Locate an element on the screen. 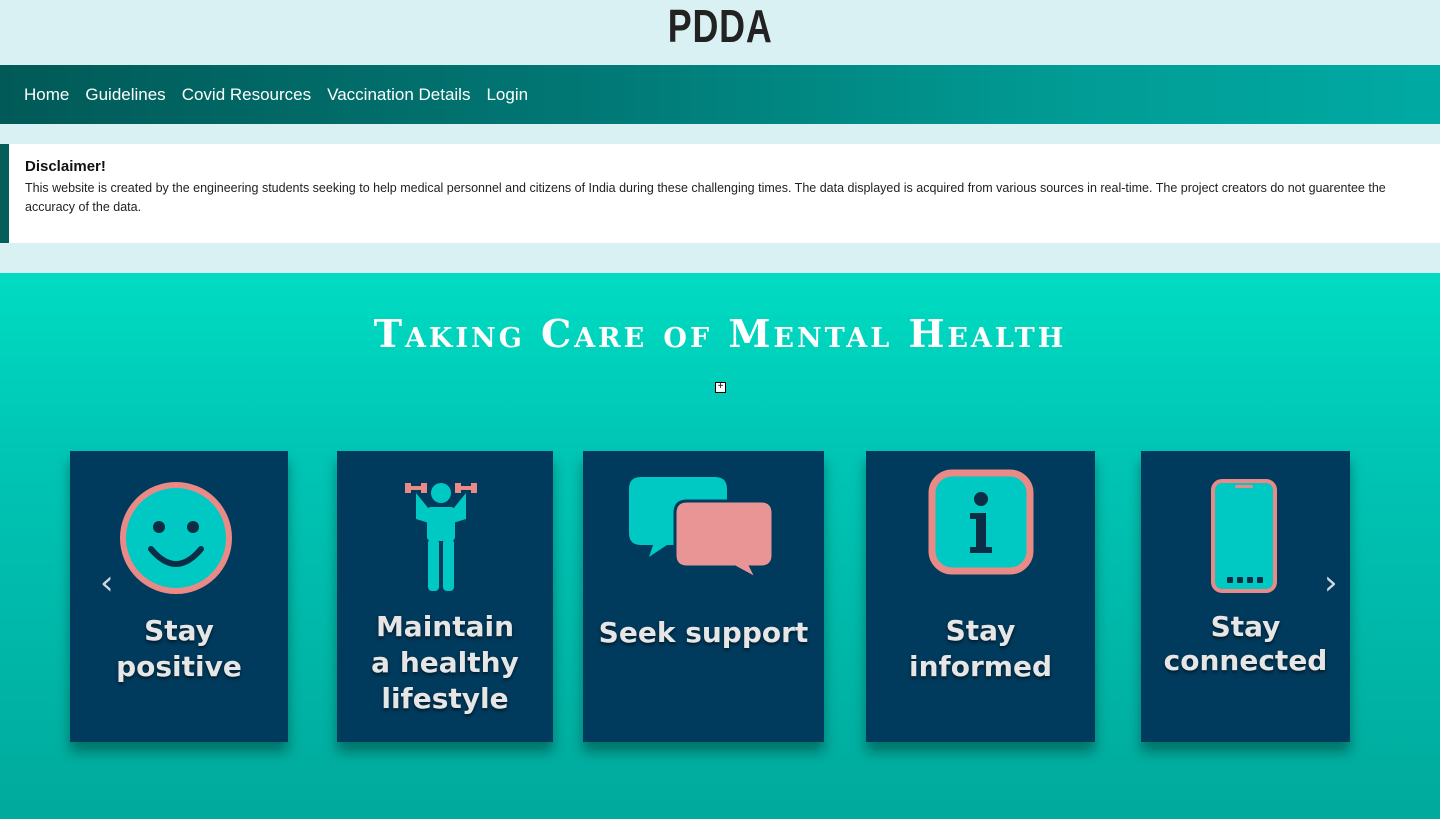  disclaimer-title: Disclaimer! is located at coordinates (65, 166).